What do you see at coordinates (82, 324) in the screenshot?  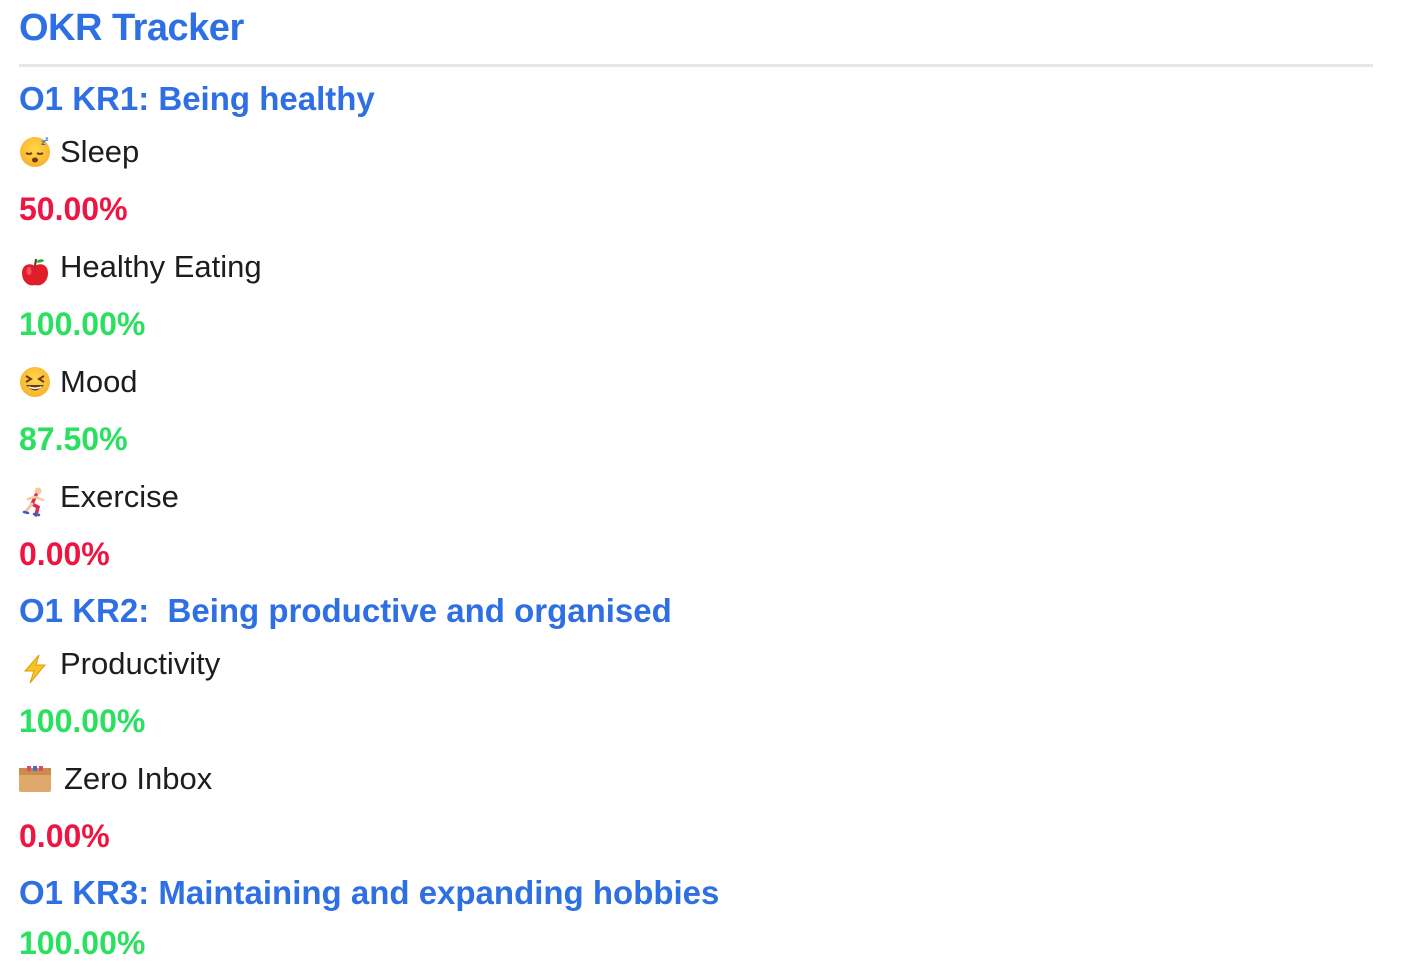 I see `item-percent-healthy-eating: 100.00%` at bounding box center [82, 324].